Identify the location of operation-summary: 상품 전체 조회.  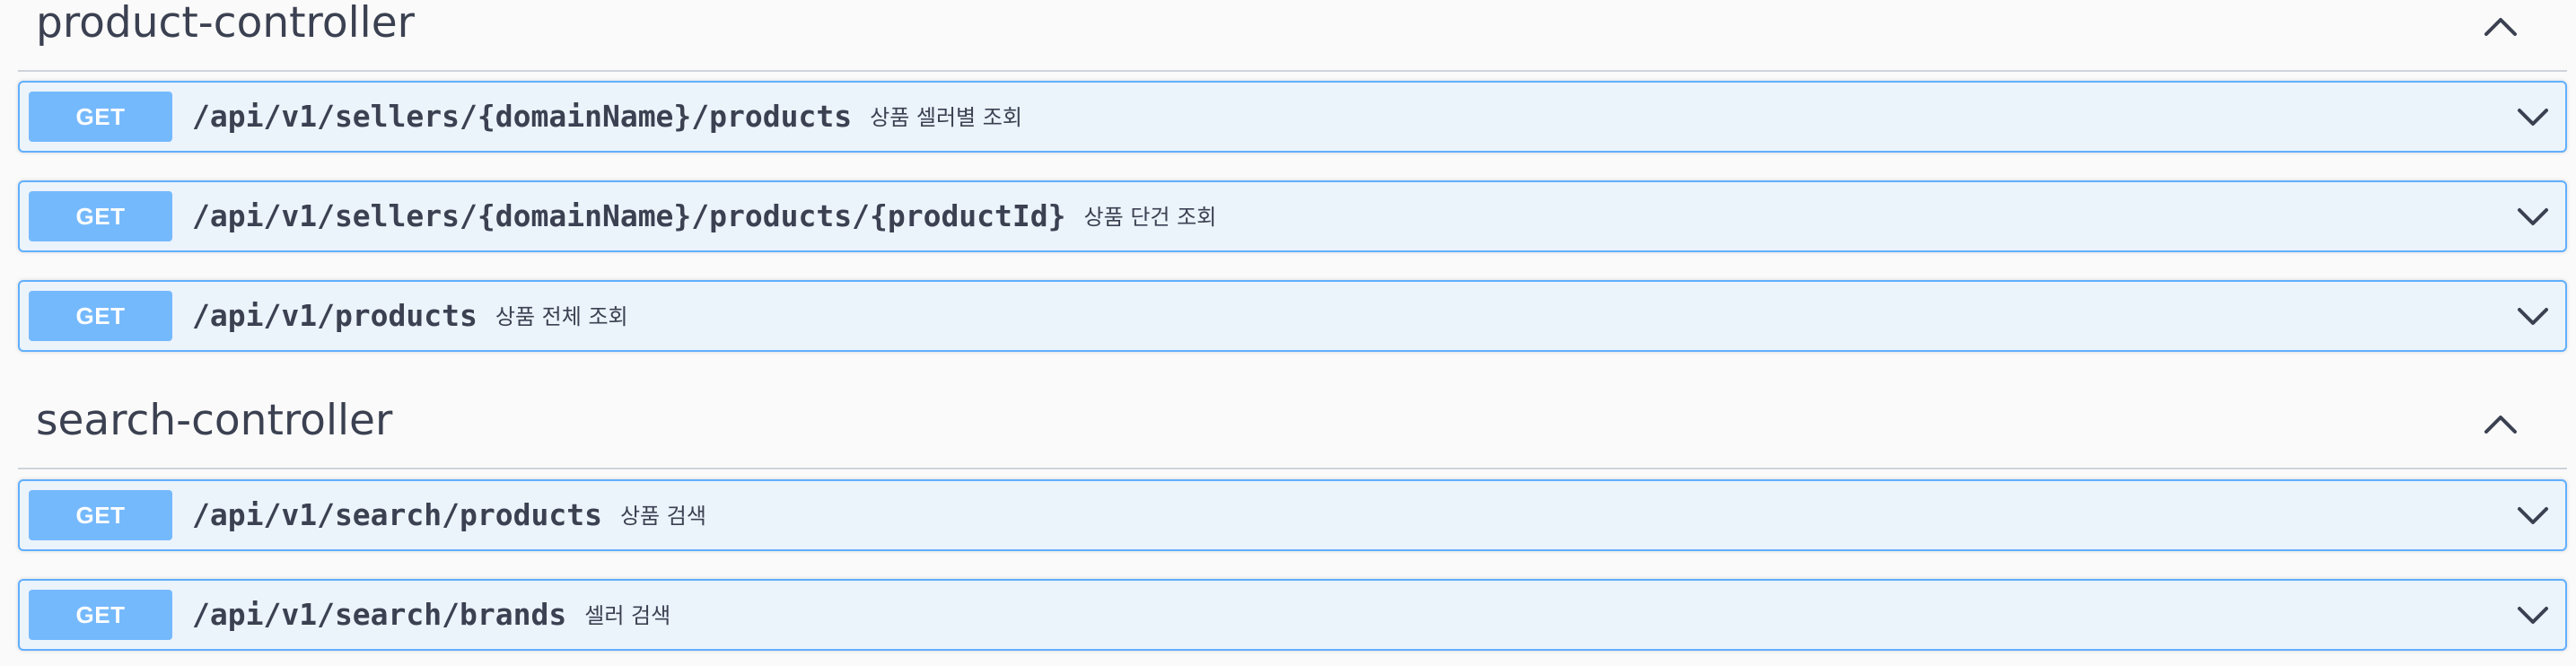
(561, 316).